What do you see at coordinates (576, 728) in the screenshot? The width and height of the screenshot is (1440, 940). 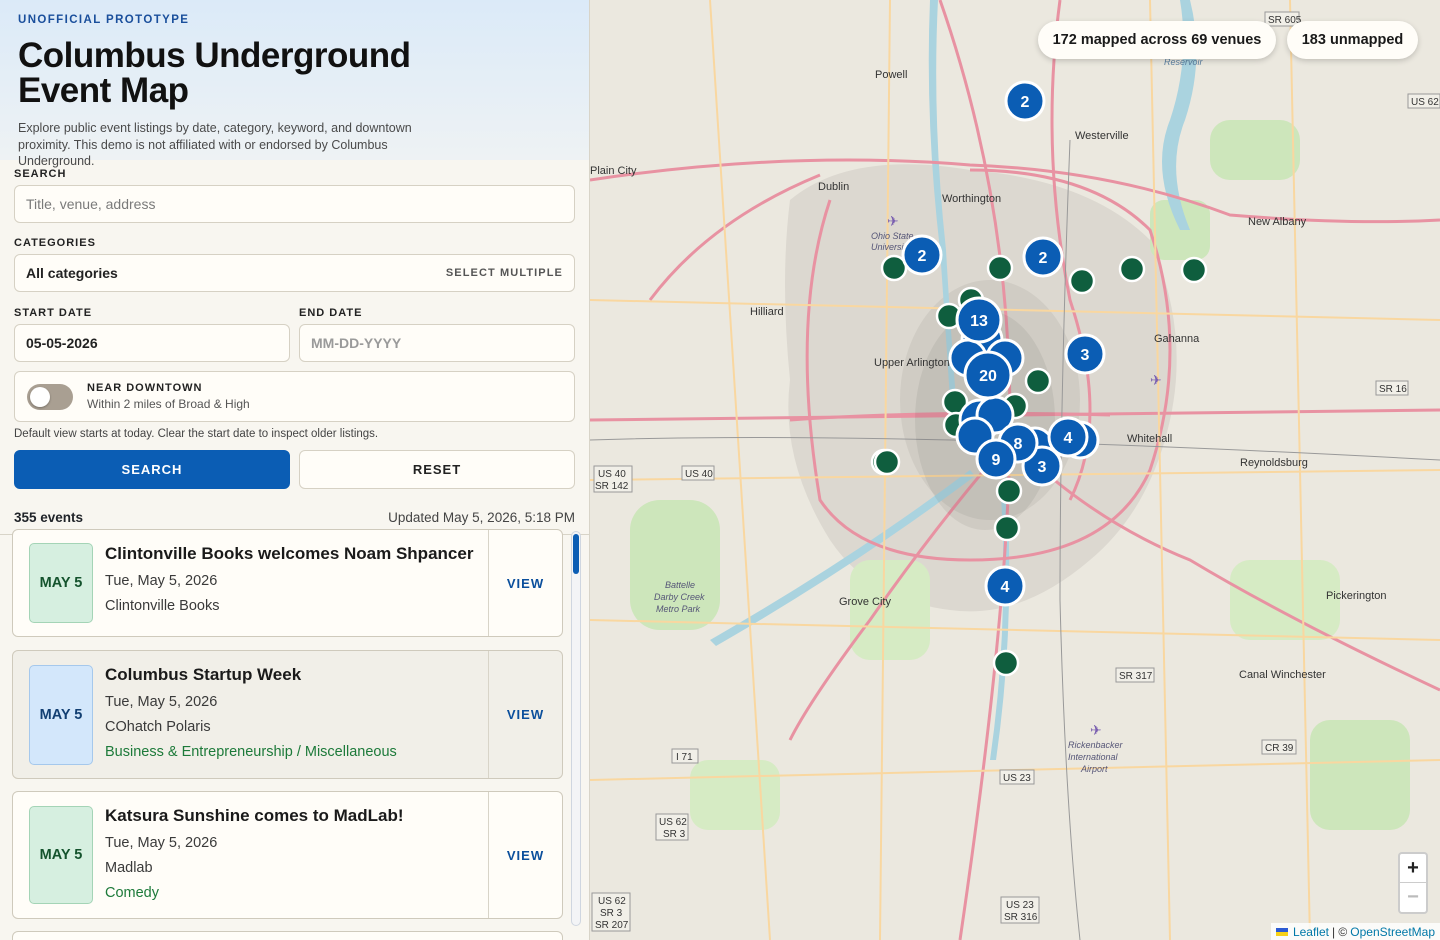 I see `list-scrollbar` at bounding box center [576, 728].